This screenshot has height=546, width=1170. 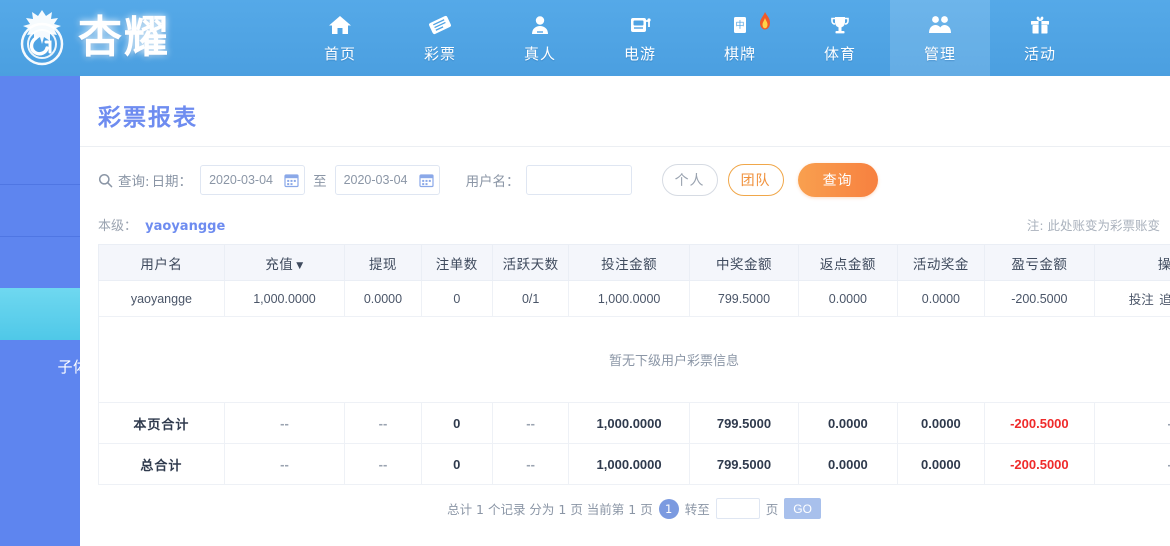 I want to click on nav-item-chess: 中 棋牌, so click(x=740, y=38).